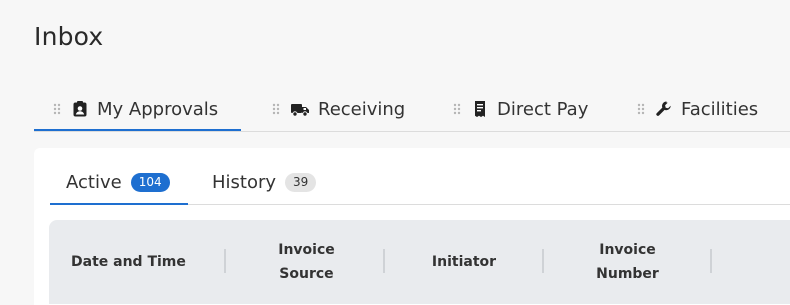  What do you see at coordinates (543, 109) in the screenshot?
I see `tab-label: Direct Pay` at bounding box center [543, 109].